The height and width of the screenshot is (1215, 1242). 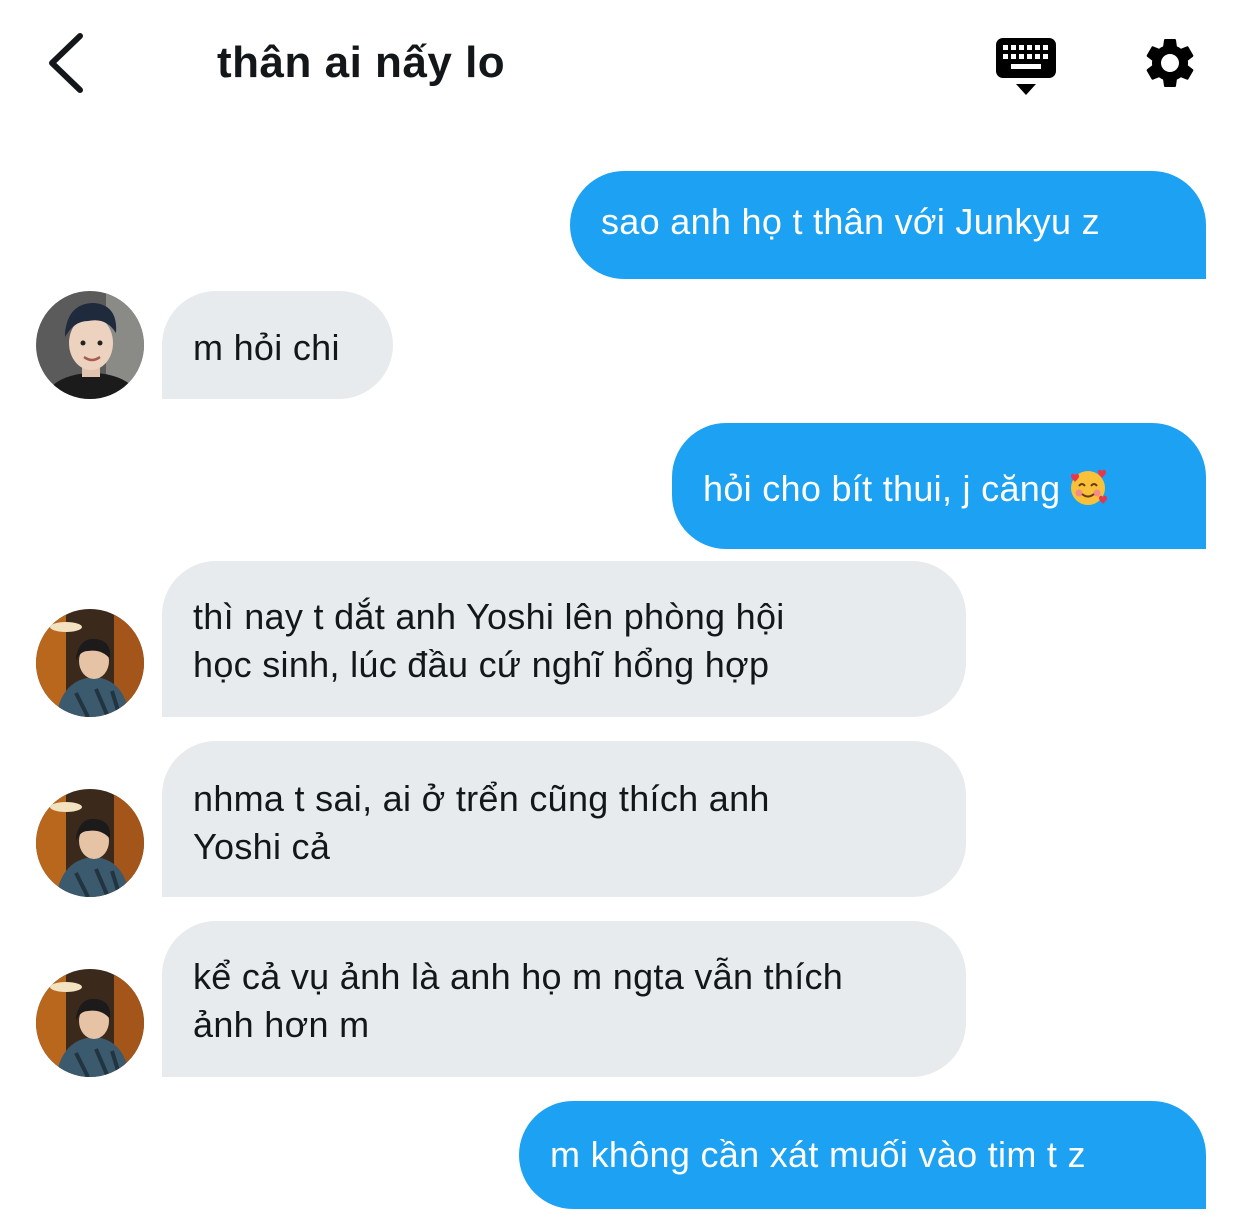 I want to click on outgoing-message-bubble: m không cần xát muối vào tim t z, so click(x=862, y=1155).